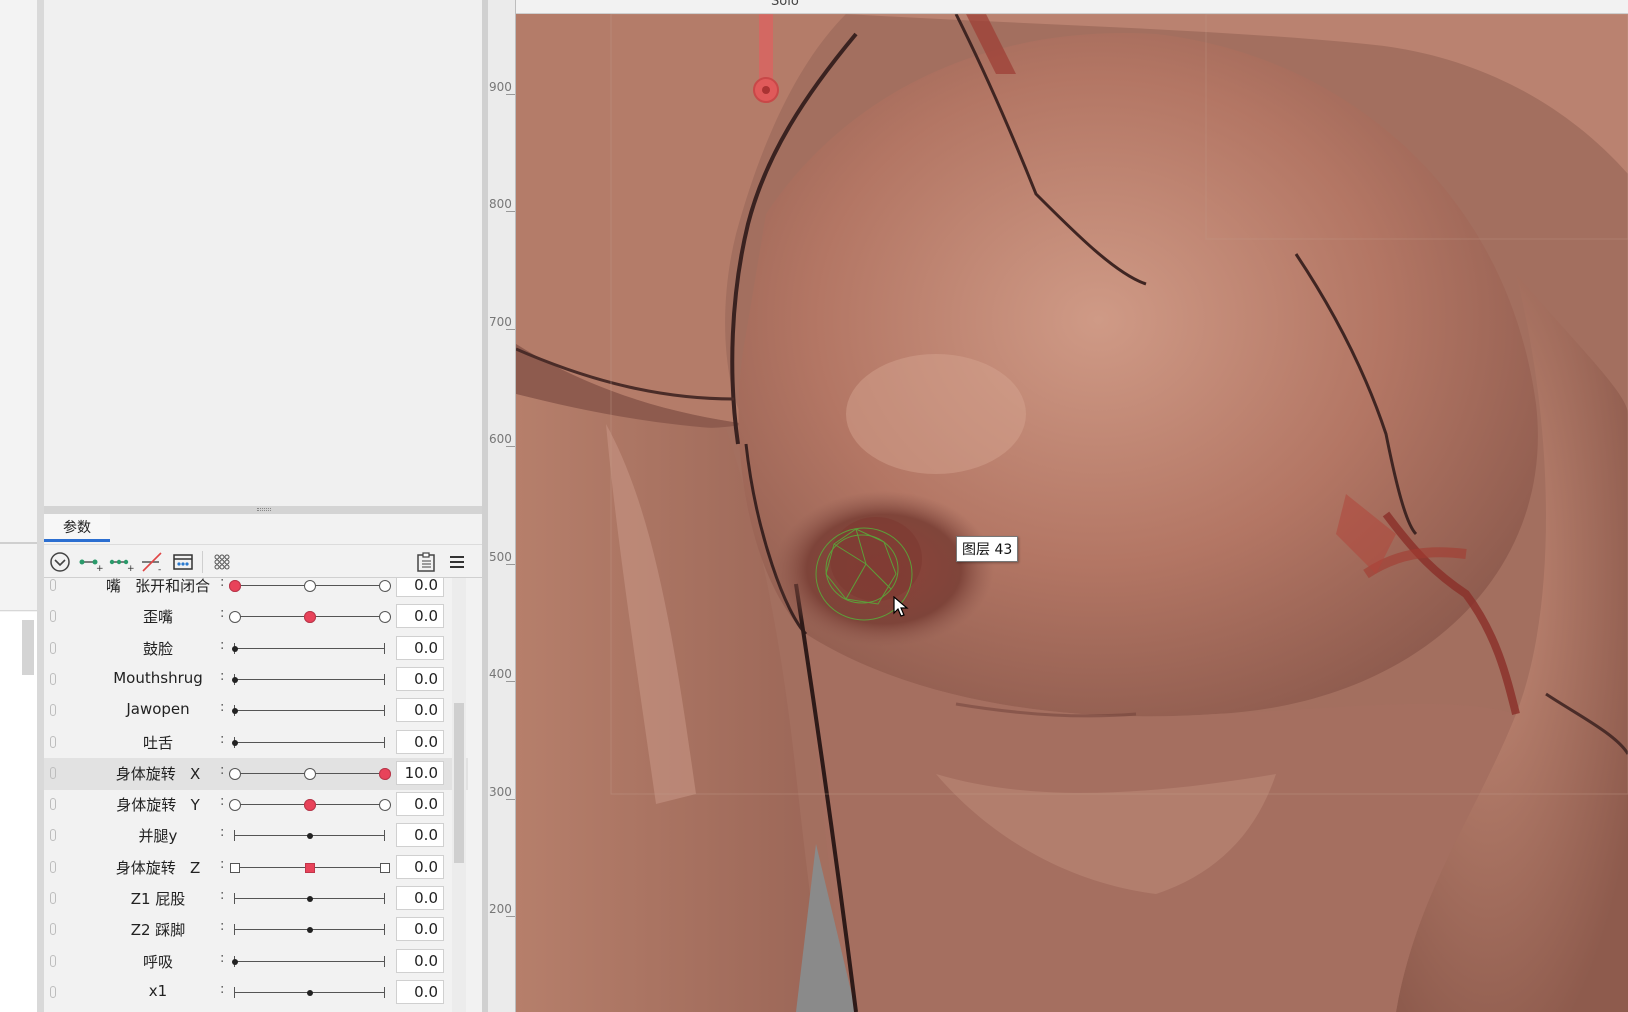 Image resolution: width=1628 pixels, height=1012 pixels. What do you see at coordinates (785, 4) in the screenshot?
I see `solo-label: Solo` at bounding box center [785, 4].